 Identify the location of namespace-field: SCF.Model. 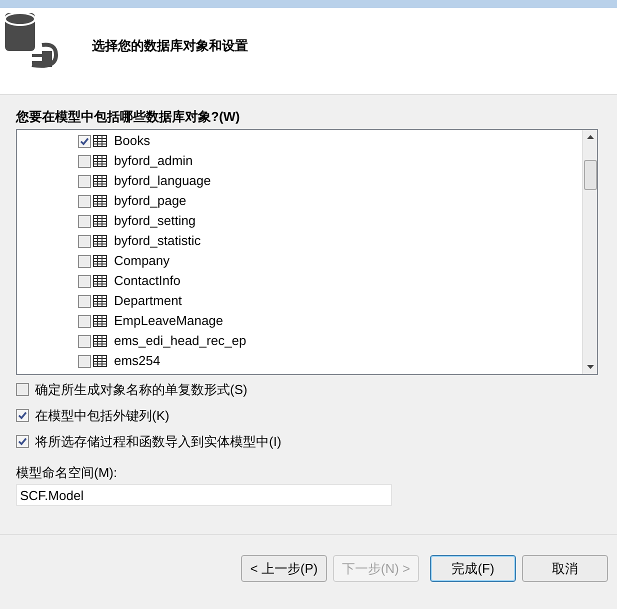
(204, 495).